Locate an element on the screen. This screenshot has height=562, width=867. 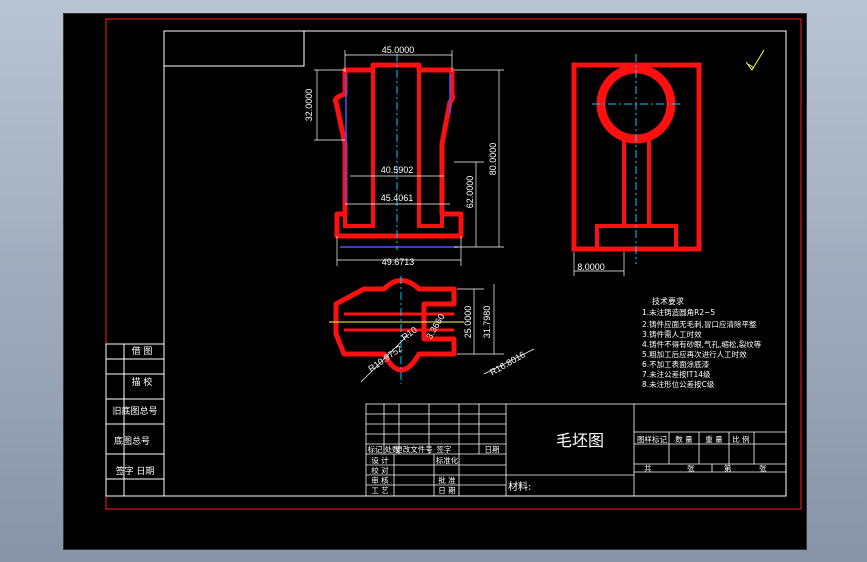
tech-item-3: 4.铸件不得有砂眼,气孔,缩松,裂纹等 is located at coordinates (702, 344).